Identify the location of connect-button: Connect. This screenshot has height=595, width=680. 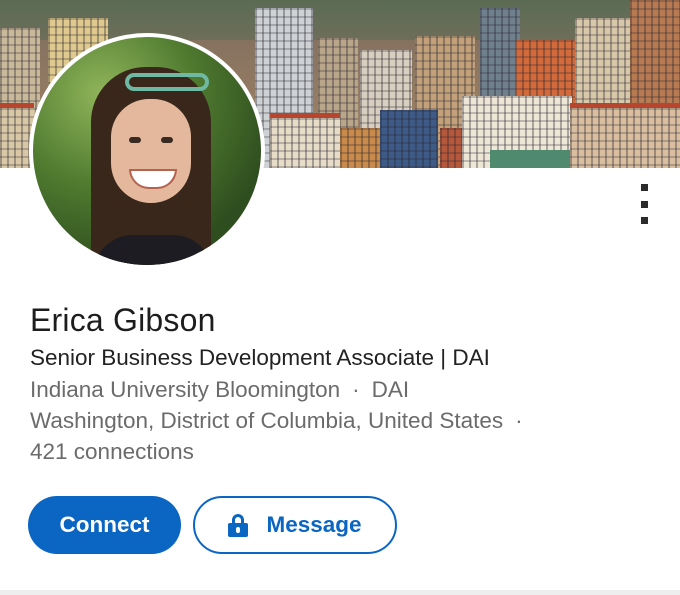
(104, 525).